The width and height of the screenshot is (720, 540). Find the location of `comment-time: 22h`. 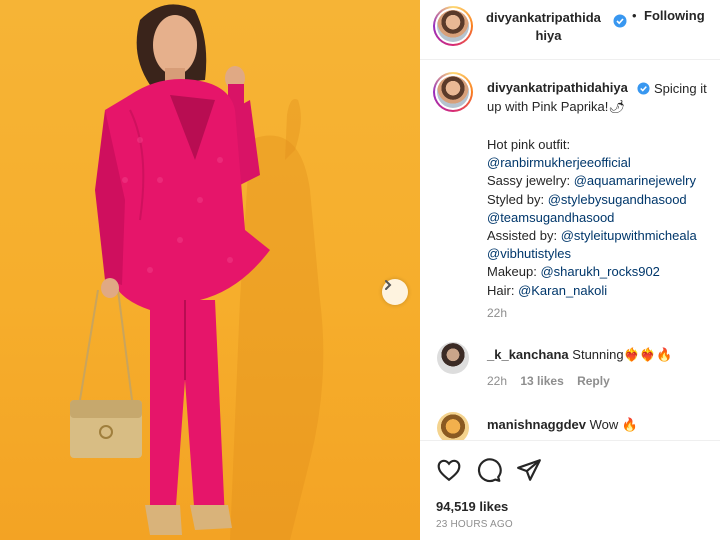

comment-time: 22h is located at coordinates (497, 381).